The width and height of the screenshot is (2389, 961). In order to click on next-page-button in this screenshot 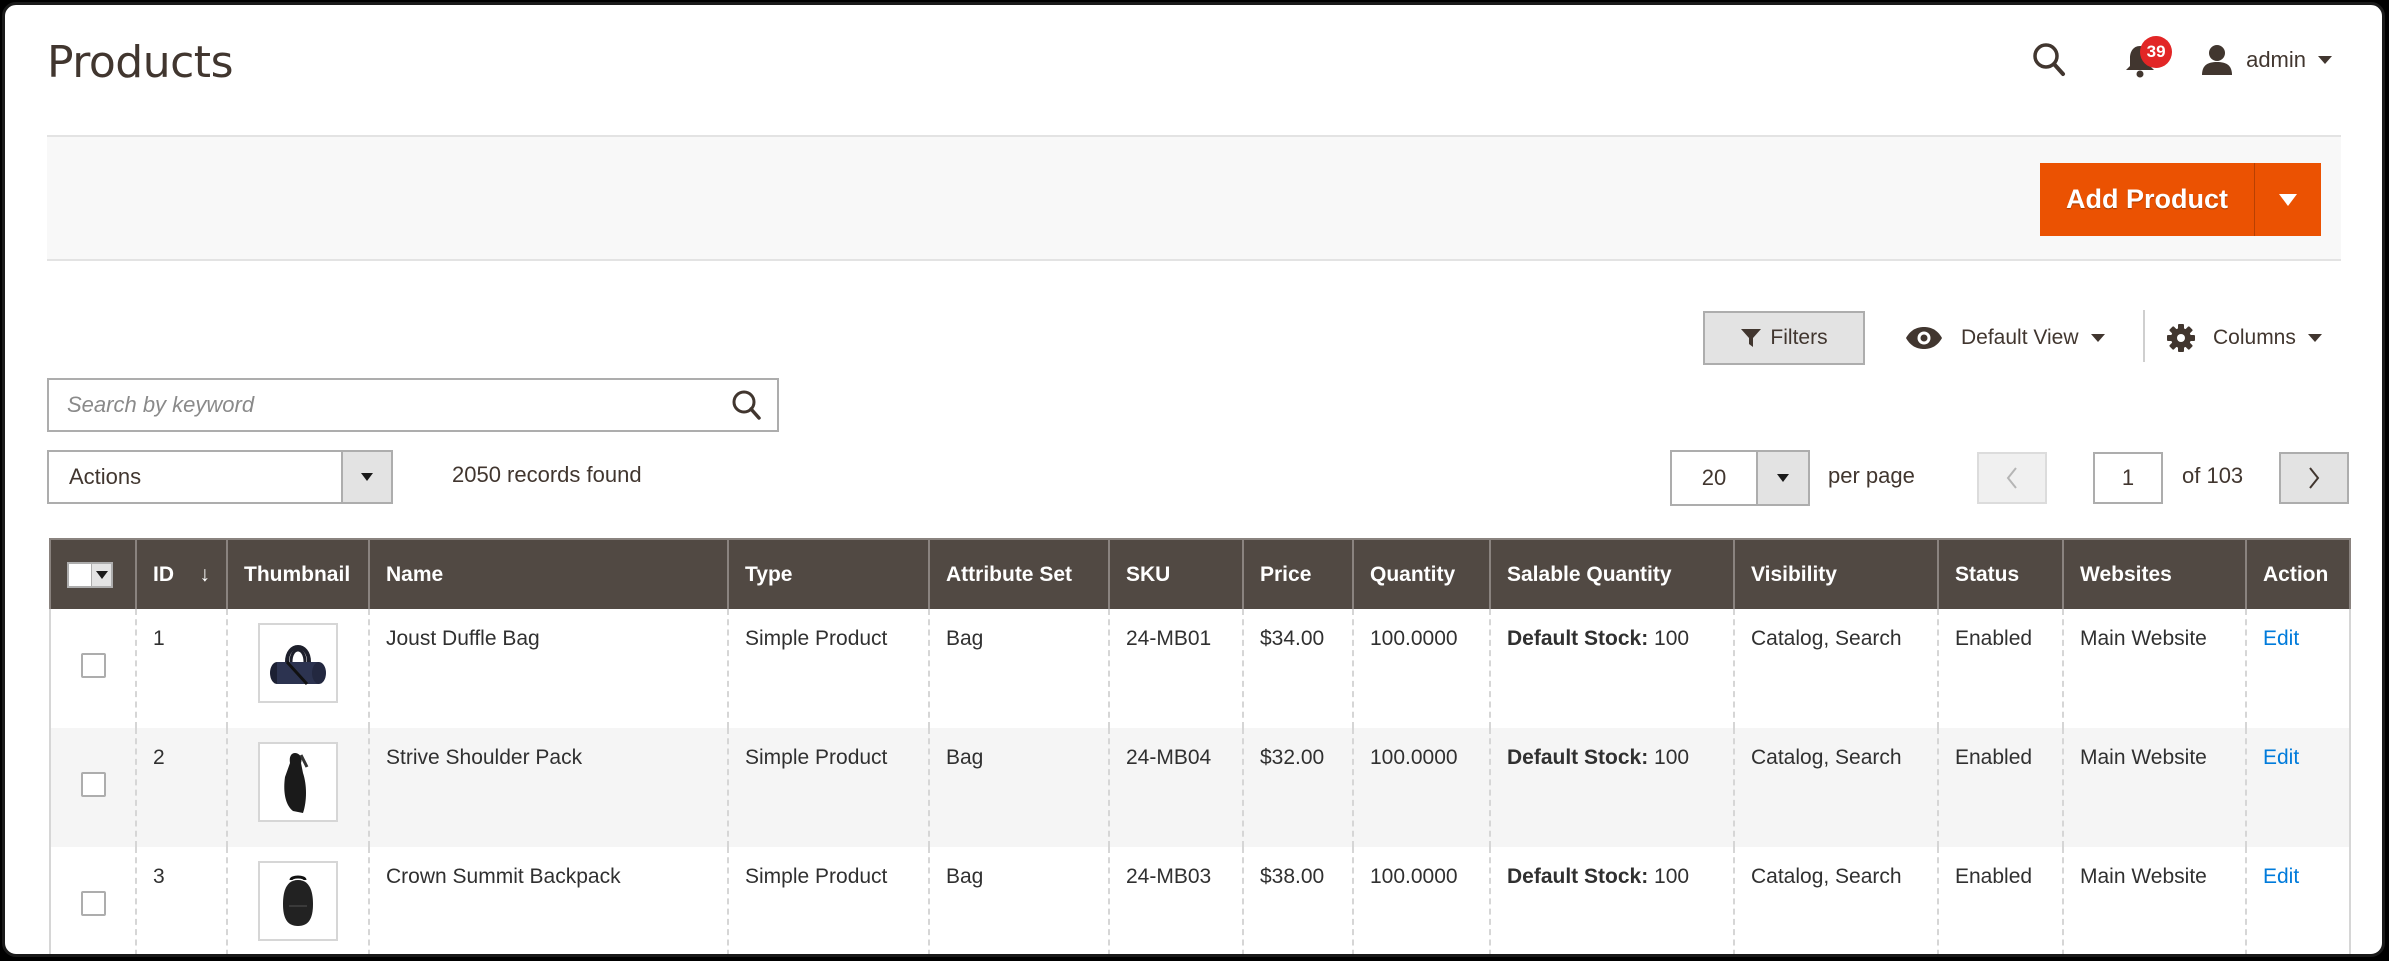, I will do `click(2314, 478)`.